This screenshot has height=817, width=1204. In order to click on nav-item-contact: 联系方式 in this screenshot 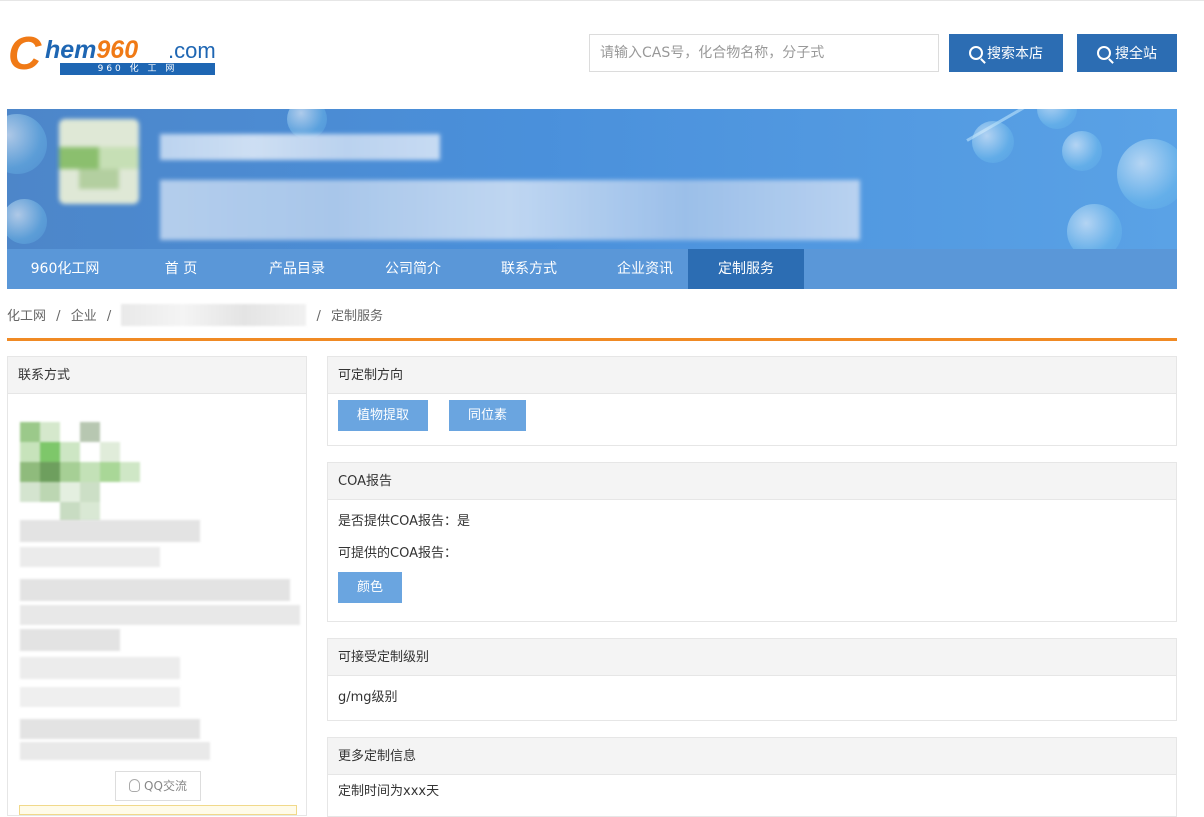, I will do `click(529, 269)`.